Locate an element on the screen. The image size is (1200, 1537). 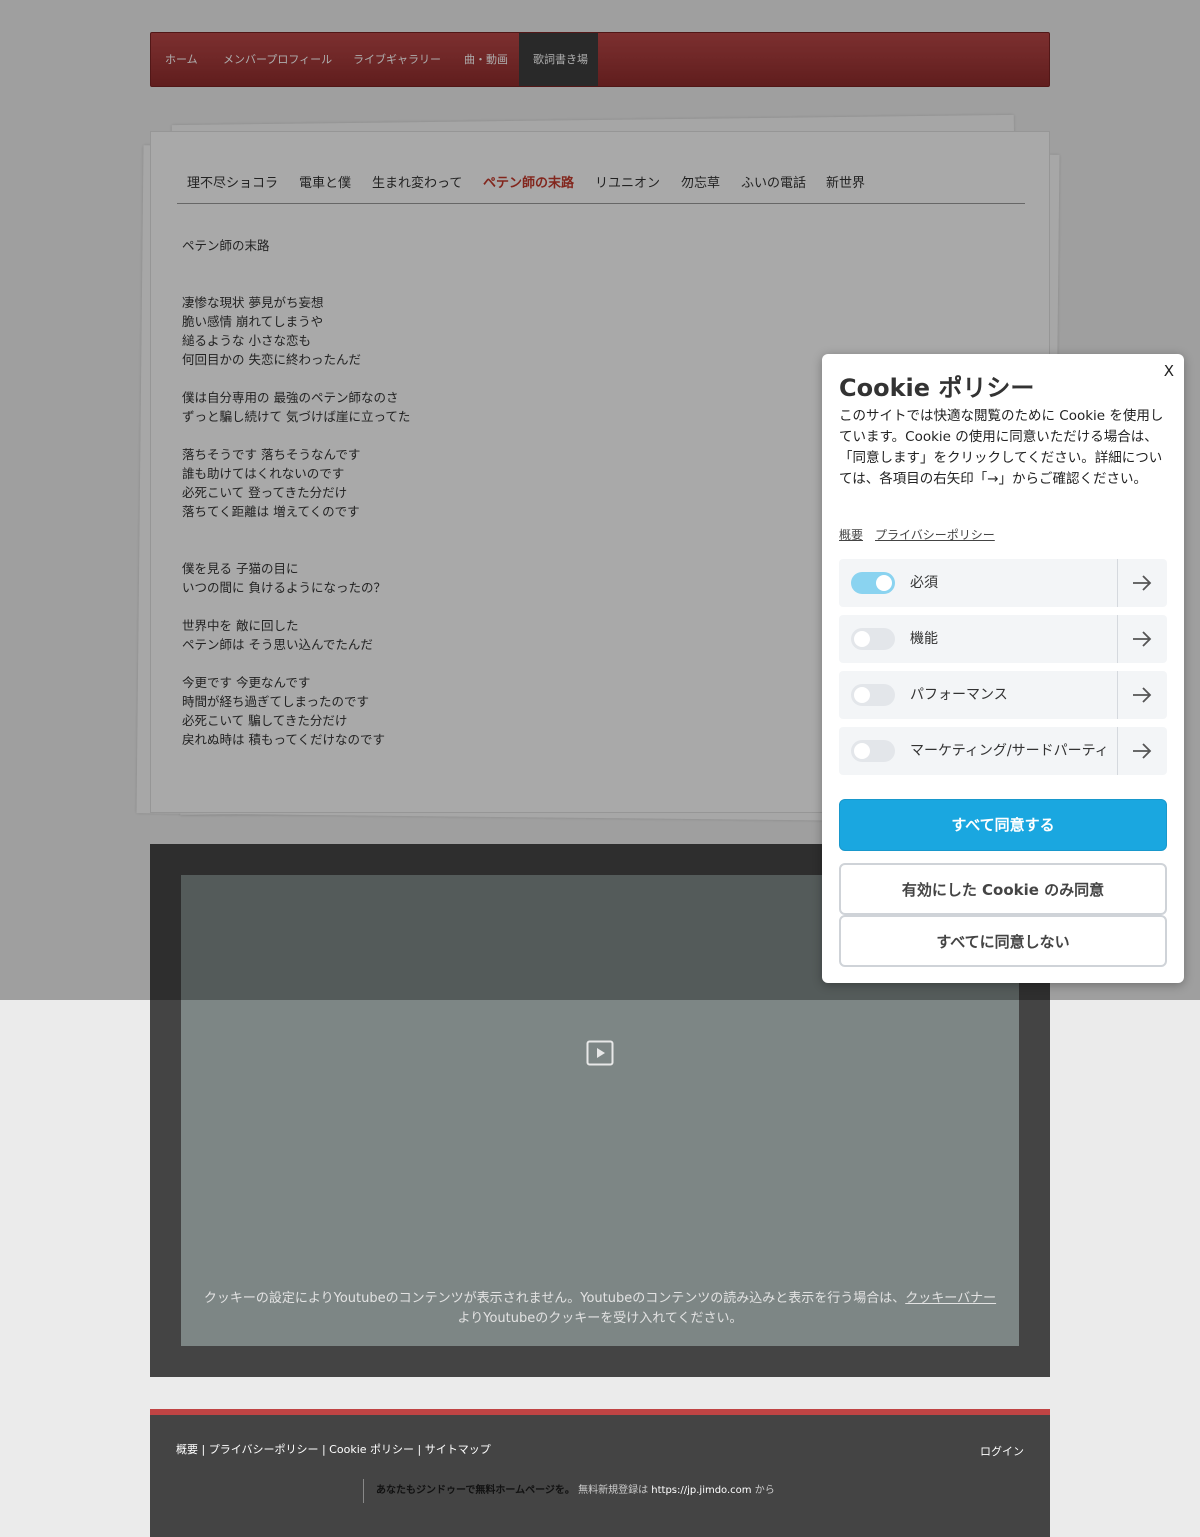
message-text: よりYoutubeのクッキーを受け入れてください。 is located at coordinates (600, 1318).